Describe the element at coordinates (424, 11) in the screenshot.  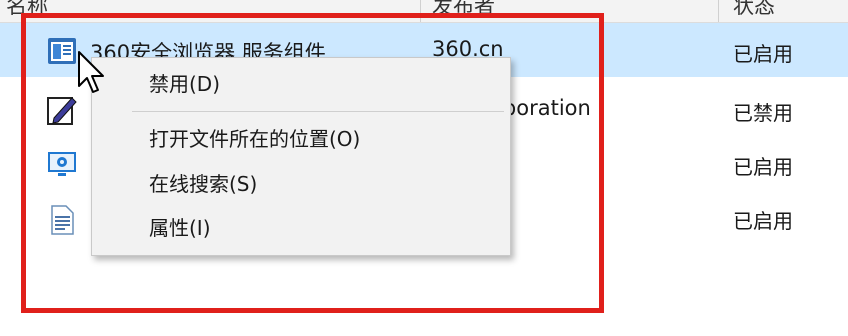
I see `column-header: 名称 发布者 状态` at that location.